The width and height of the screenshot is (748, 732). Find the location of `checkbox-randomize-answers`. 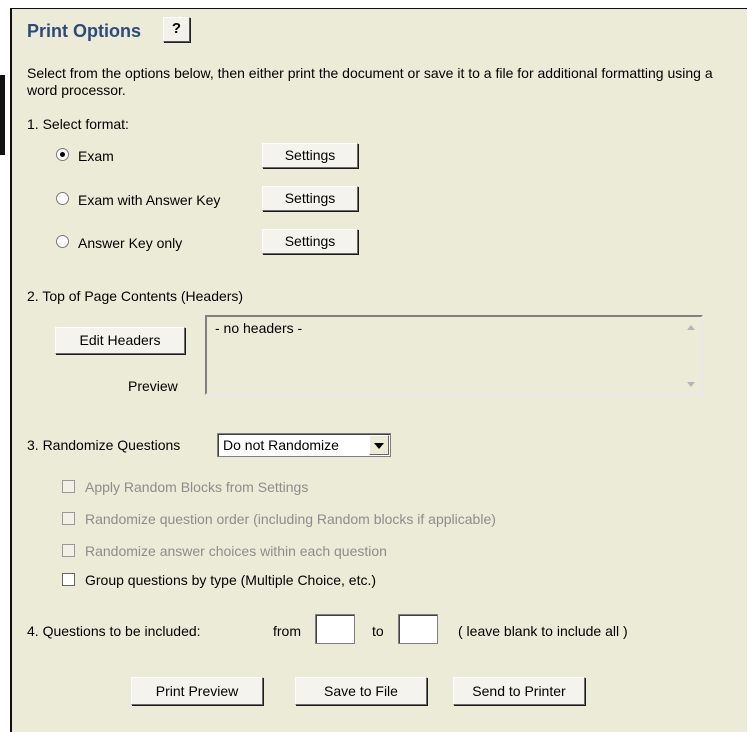

checkbox-randomize-answers is located at coordinates (68, 550).